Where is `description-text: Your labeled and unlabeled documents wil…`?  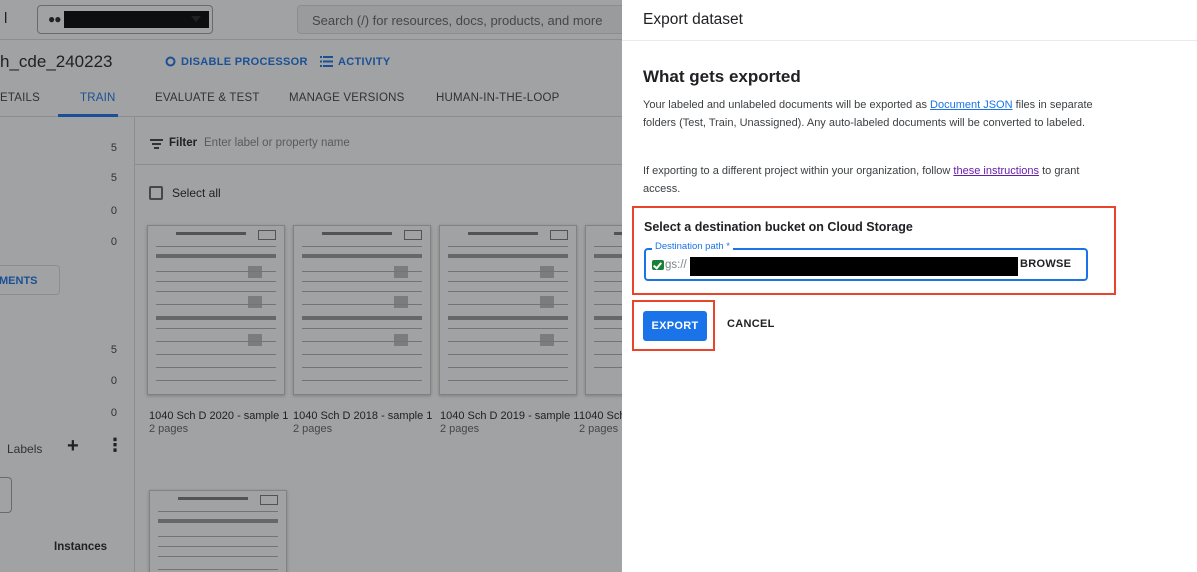 description-text: Your labeled and unlabeled documents wil… is located at coordinates (787, 105).